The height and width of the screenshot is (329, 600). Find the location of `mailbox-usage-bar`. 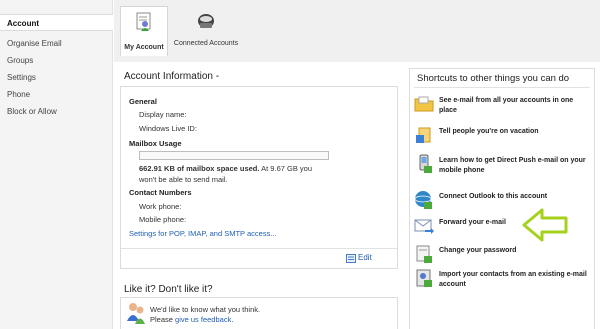

mailbox-usage-bar is located at coordinates (234, 155).